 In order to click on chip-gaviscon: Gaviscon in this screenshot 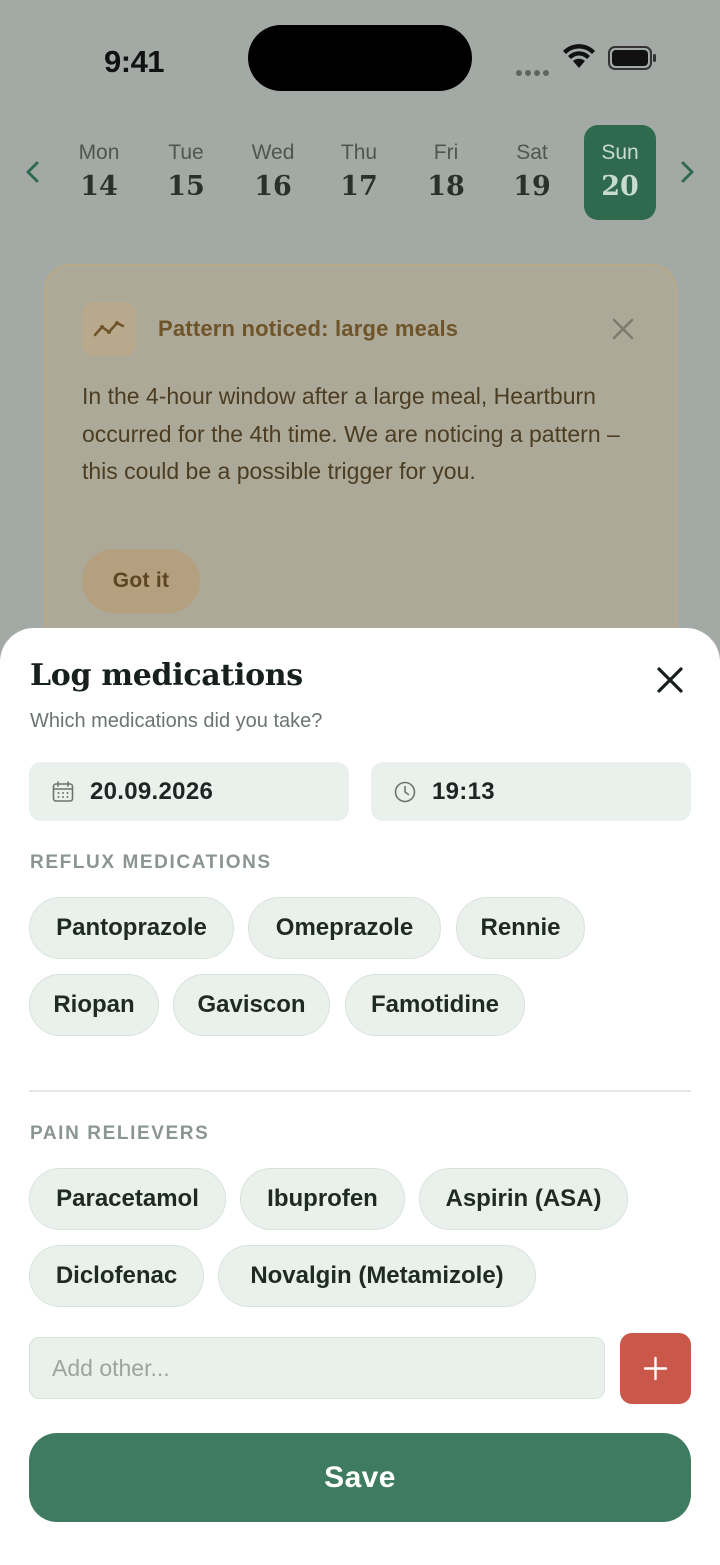, I will do `click(251, 1005)`.